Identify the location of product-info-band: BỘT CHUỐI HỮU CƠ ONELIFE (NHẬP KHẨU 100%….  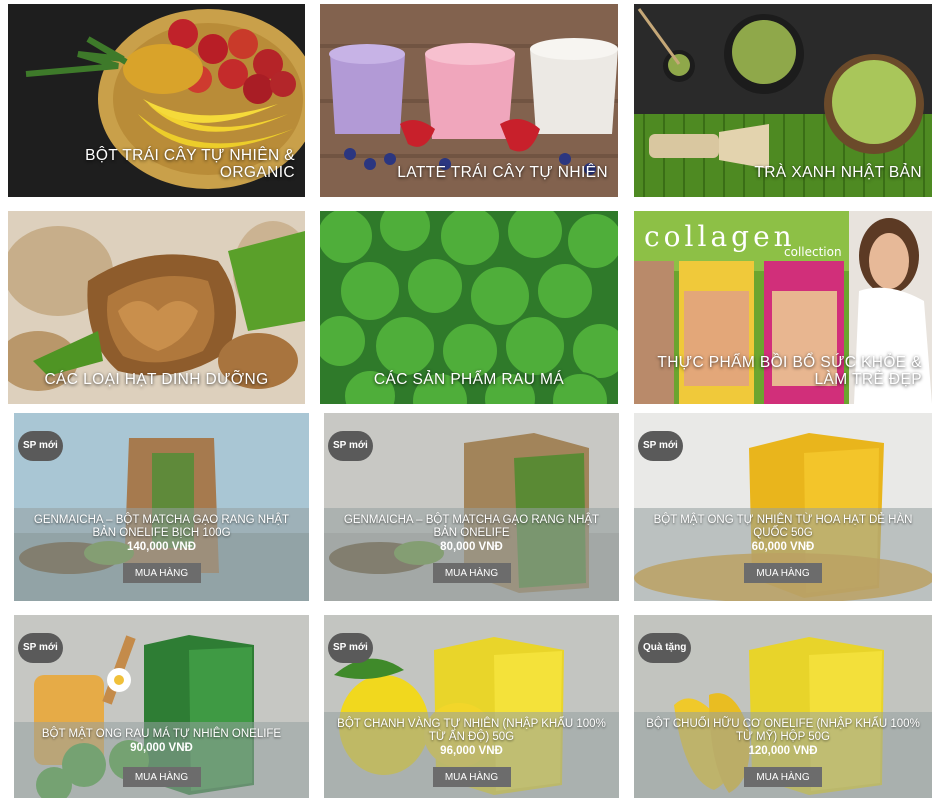
(783, 755).